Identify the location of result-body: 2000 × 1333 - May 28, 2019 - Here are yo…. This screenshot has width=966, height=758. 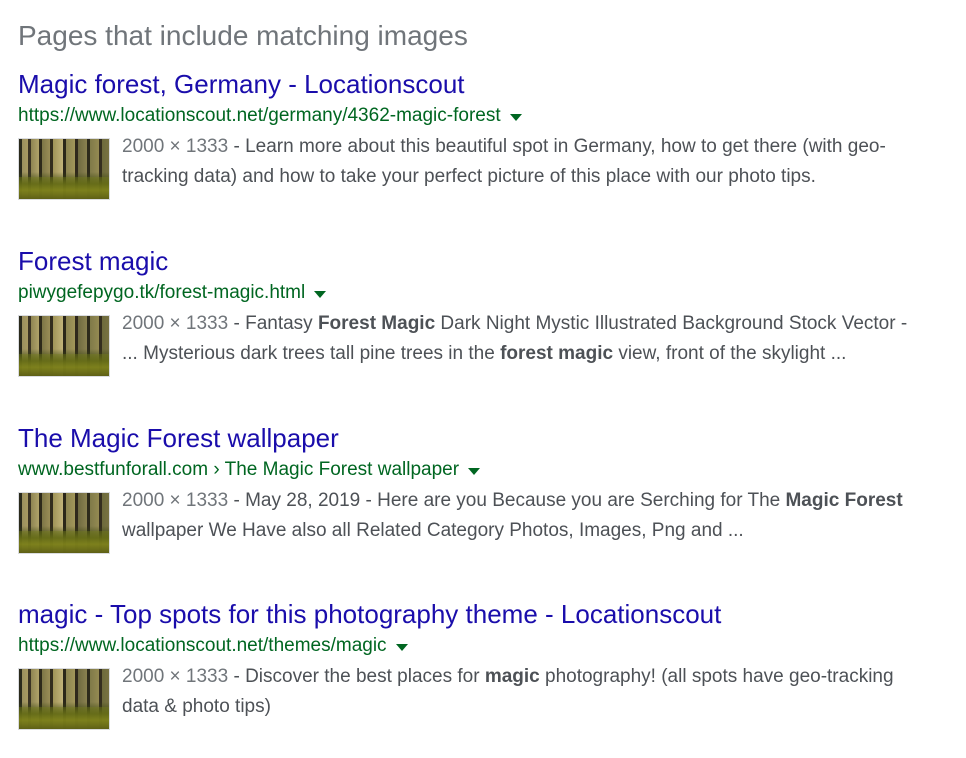
(483, 522).